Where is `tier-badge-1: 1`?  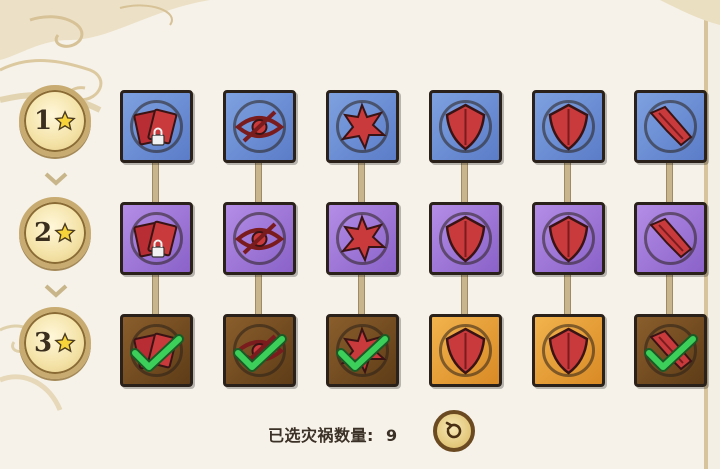
tier-badge-1: 1 is located at coordinates (55, 121).